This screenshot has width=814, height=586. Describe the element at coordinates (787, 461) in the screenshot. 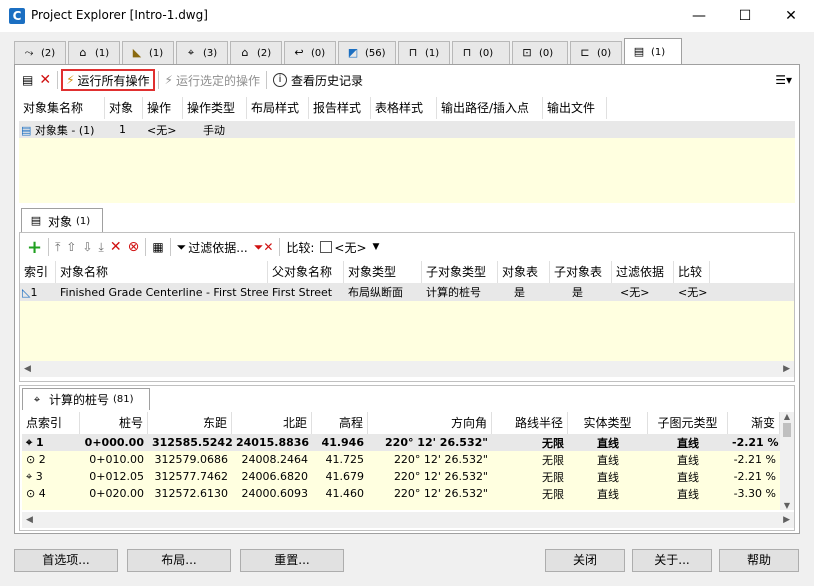

I see `stations-vertical-scrollbar: ▲ ▼` at that location.